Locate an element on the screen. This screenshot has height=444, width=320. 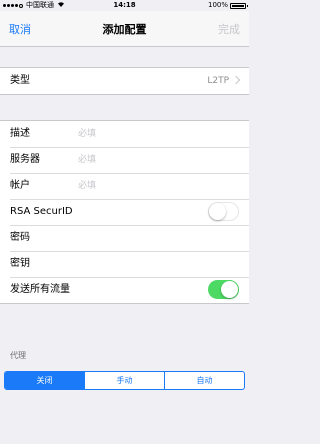
done-button: 完成 is located at coordinates (229, 29).